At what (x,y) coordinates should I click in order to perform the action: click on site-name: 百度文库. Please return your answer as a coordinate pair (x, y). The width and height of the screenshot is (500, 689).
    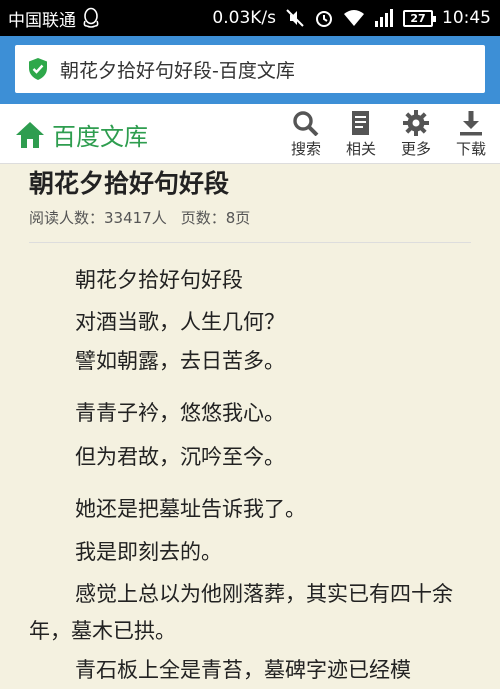
    Looking at the image, I should click on (100, 137).